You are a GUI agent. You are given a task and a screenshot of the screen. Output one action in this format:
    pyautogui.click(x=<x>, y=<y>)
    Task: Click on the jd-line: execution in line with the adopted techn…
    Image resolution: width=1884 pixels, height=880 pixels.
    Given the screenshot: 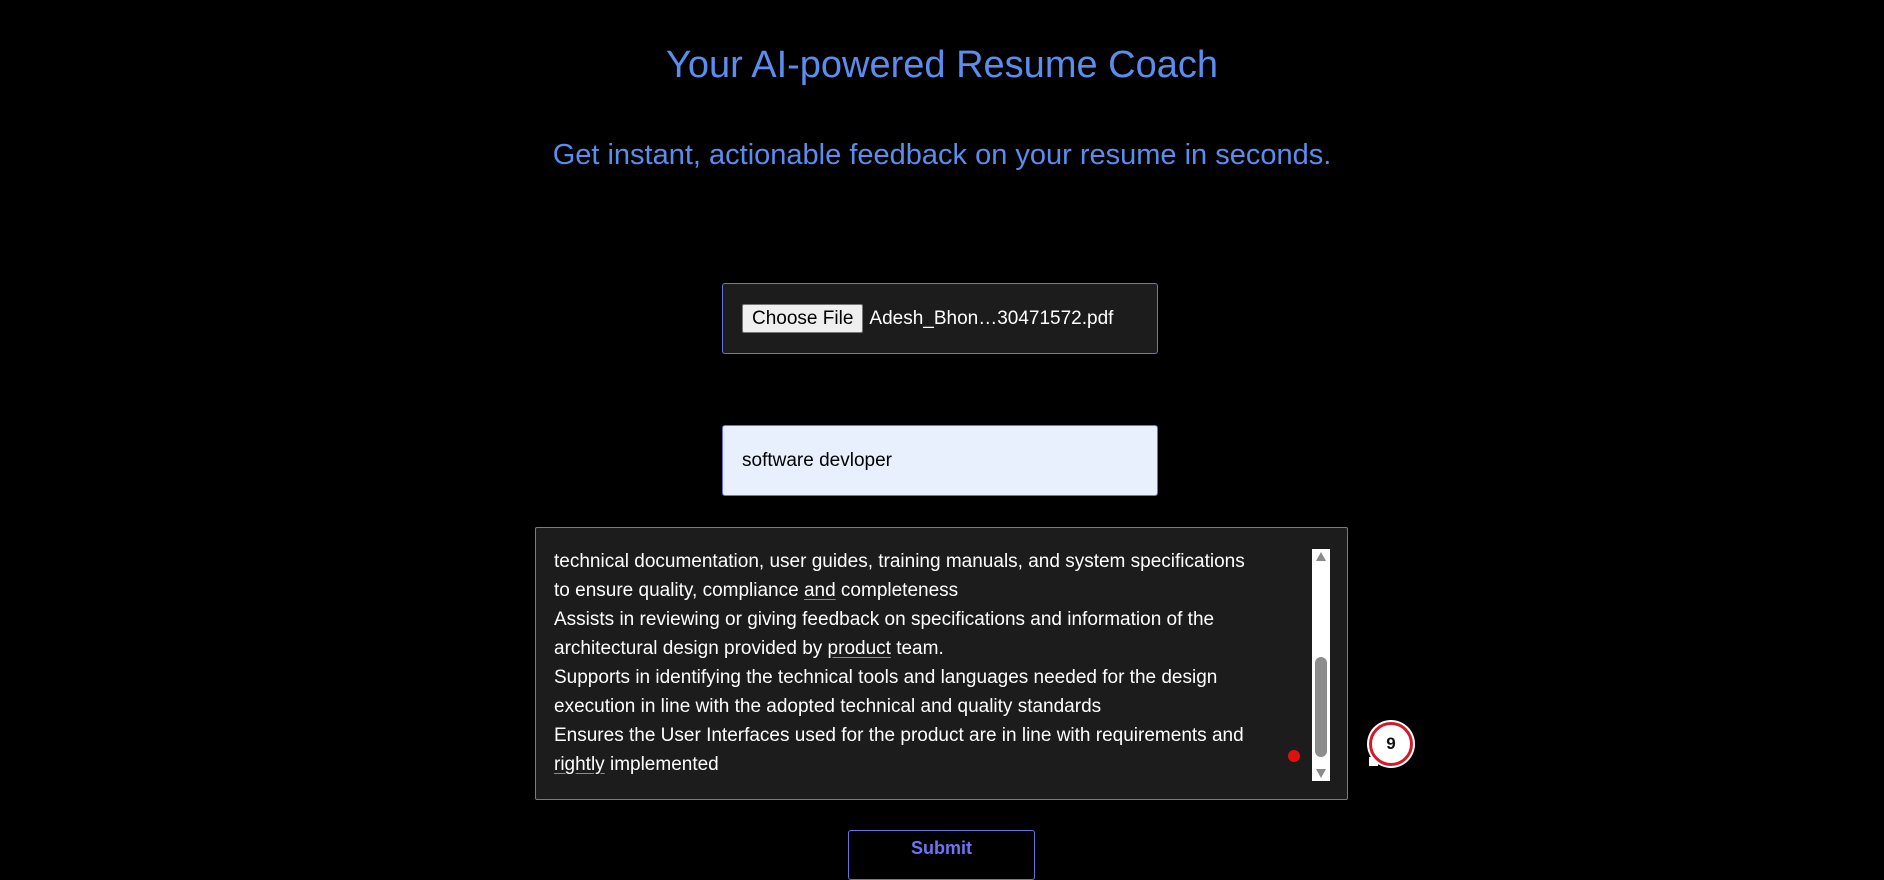 What is the action you would take?
    pyautogui.click(x=930, y=706)
    